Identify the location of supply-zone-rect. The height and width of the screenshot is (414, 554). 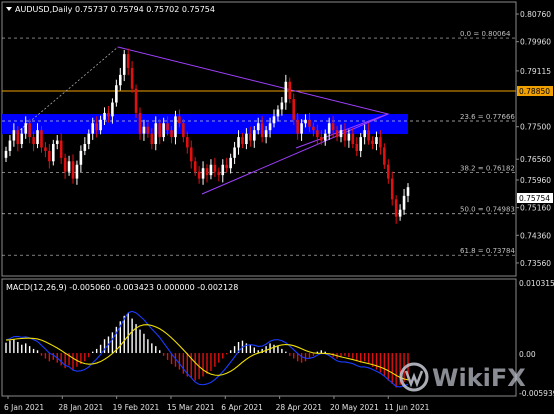
(205, 124).